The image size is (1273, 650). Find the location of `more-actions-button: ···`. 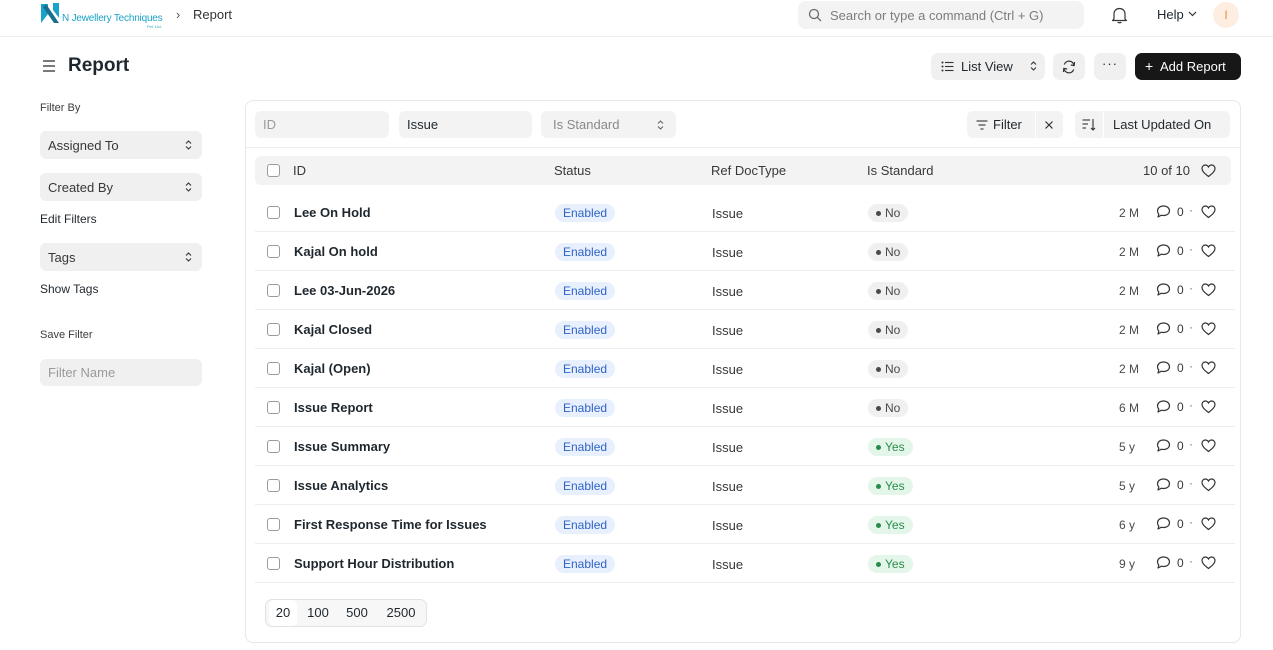

more-actions-button: ··· is located at coordinates (1110, 66).